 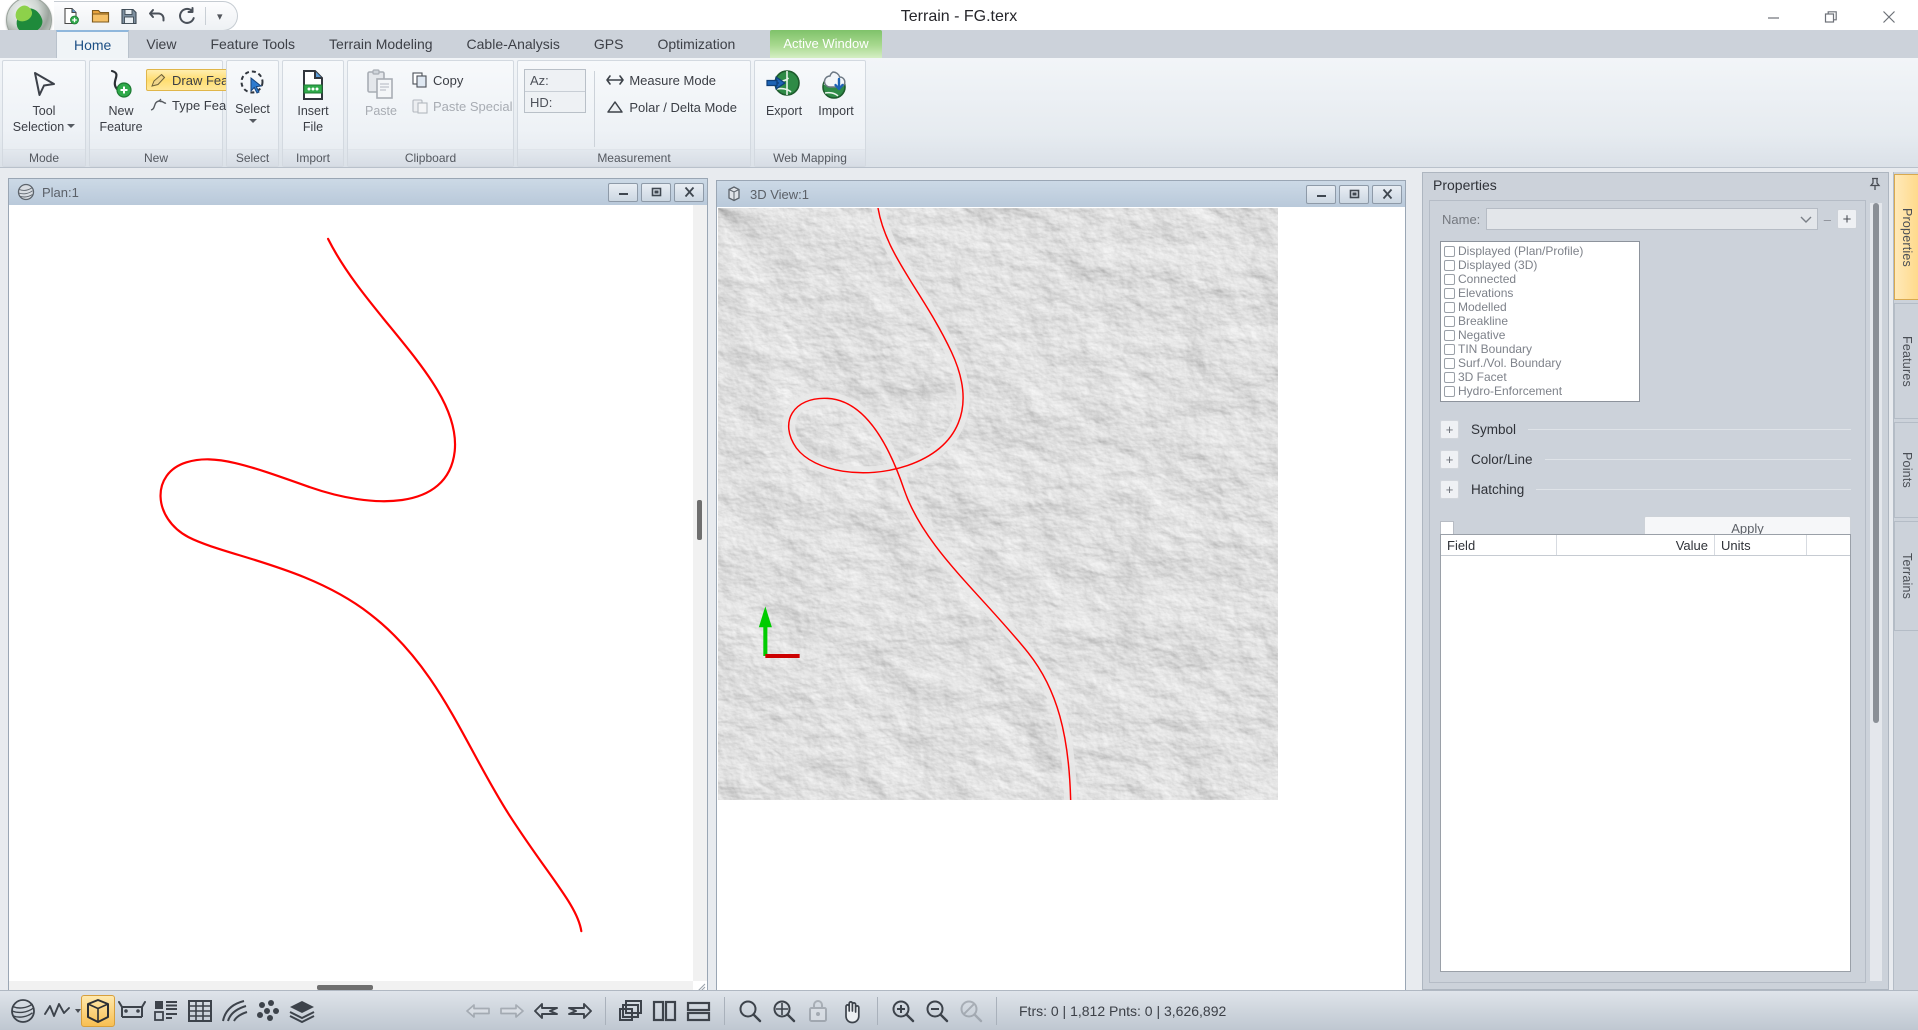 What do you see at coordinates (1906, 470) in the screenshot?
I see `side-tab-points: Points` at bounding box center [1906, 470].